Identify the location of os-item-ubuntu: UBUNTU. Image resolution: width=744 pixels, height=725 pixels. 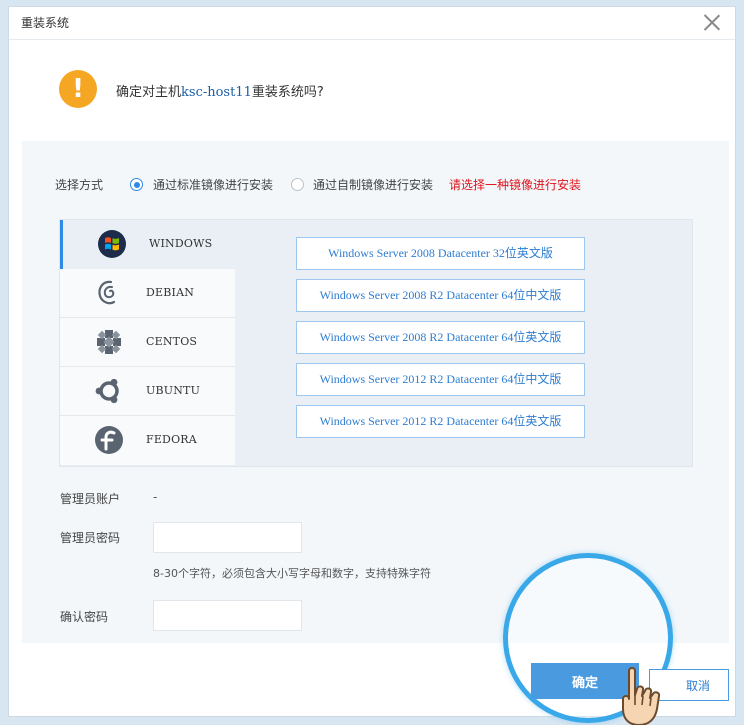
(147, 391).